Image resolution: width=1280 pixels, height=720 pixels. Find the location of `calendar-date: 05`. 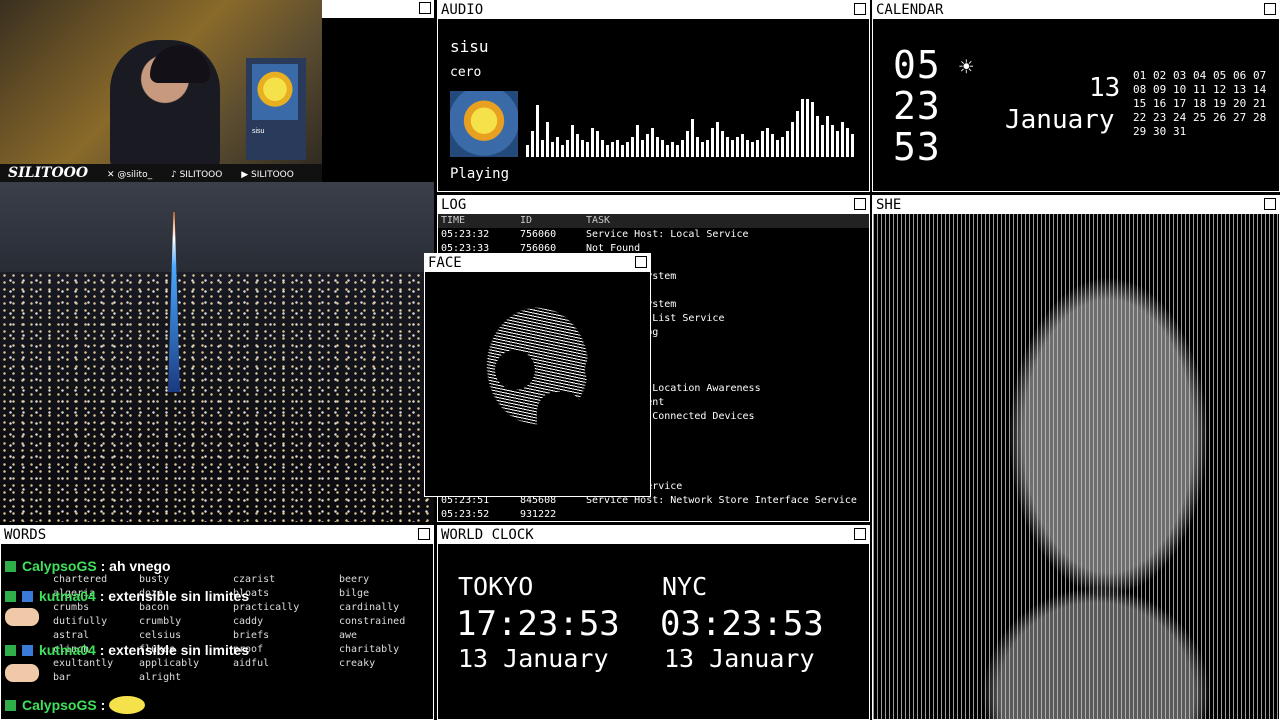

calendar-date: 05 is located at coordinates (1220, 75).